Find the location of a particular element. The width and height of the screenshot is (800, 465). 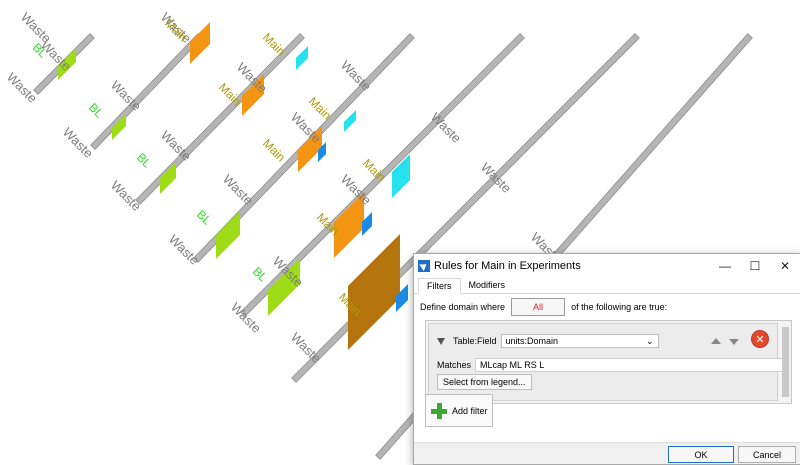

add-filter-label: Add filter is located at coordinates (470, 410).